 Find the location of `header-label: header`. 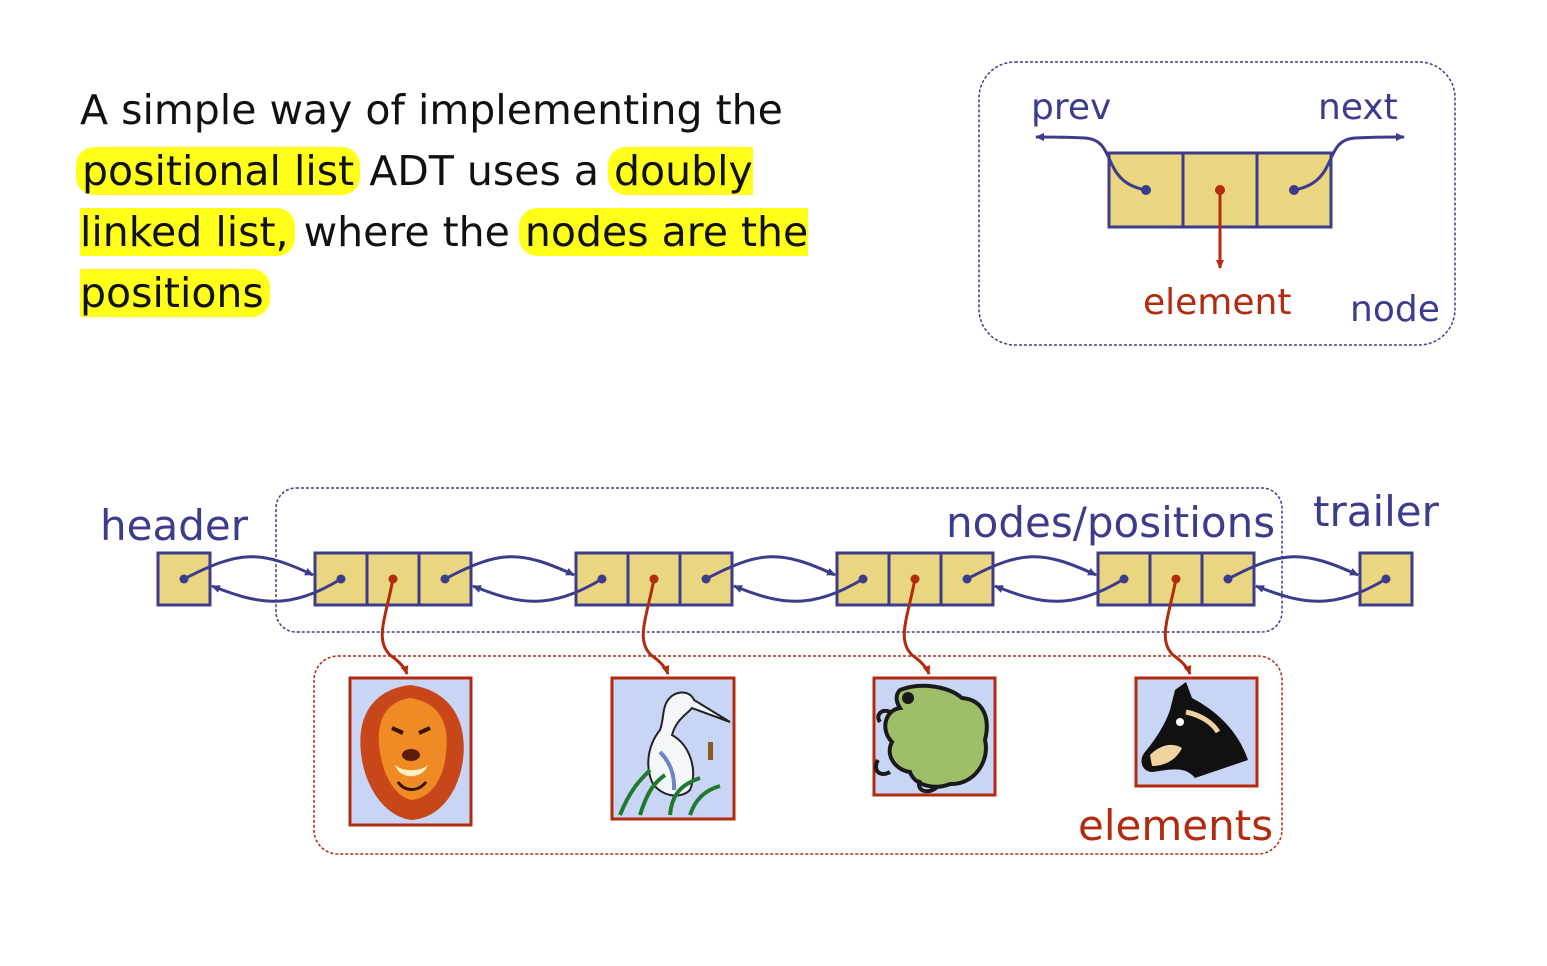

header-label: header is located at coordinates (174, 525).